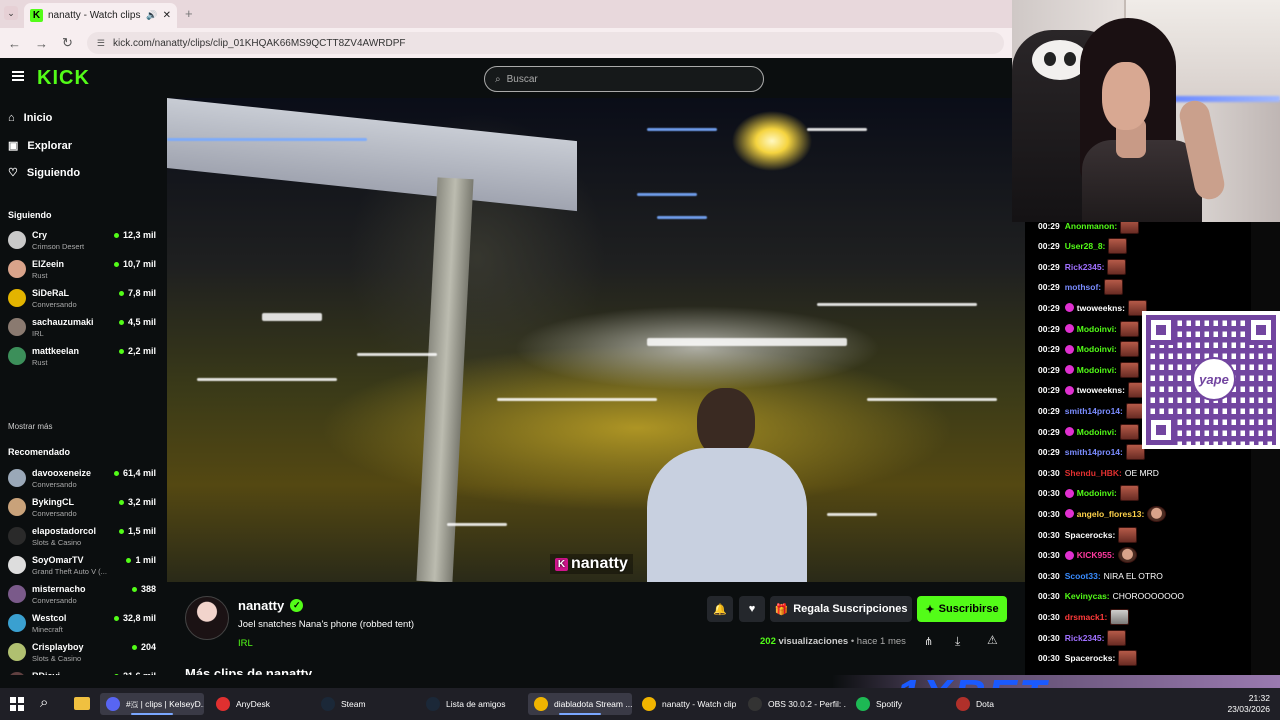  I want to click on channel-name-row: nanatty ✓, so click(271, 605).